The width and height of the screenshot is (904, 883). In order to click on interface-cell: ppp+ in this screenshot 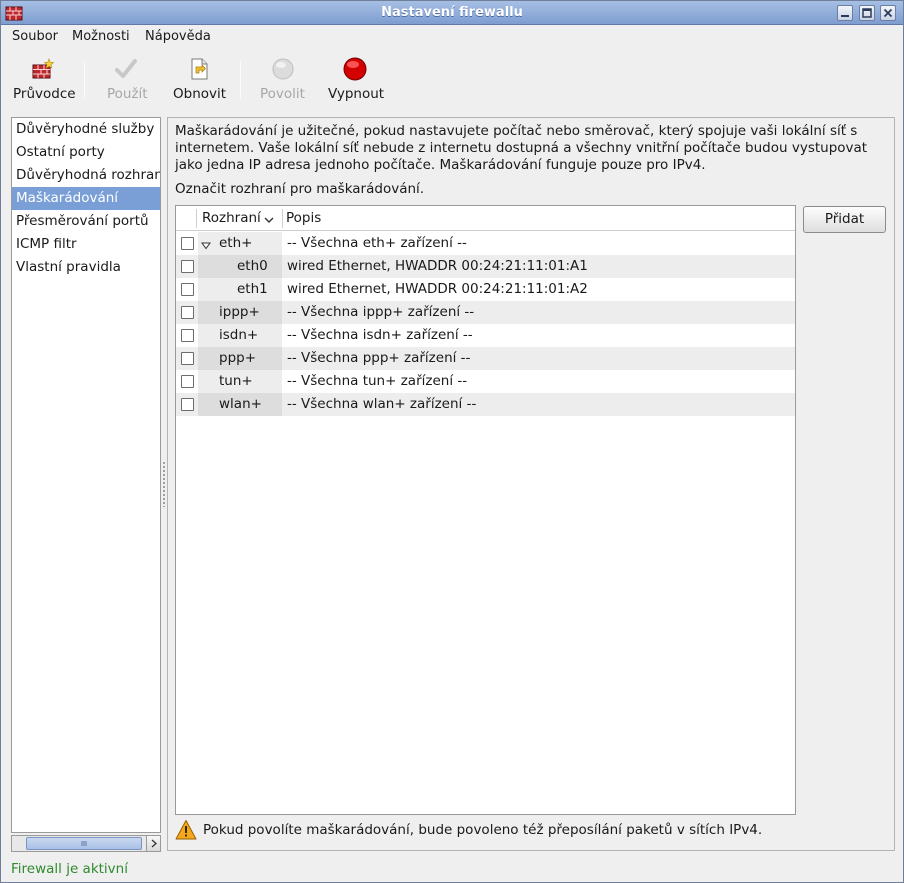, I will do `click(240, 358)`.